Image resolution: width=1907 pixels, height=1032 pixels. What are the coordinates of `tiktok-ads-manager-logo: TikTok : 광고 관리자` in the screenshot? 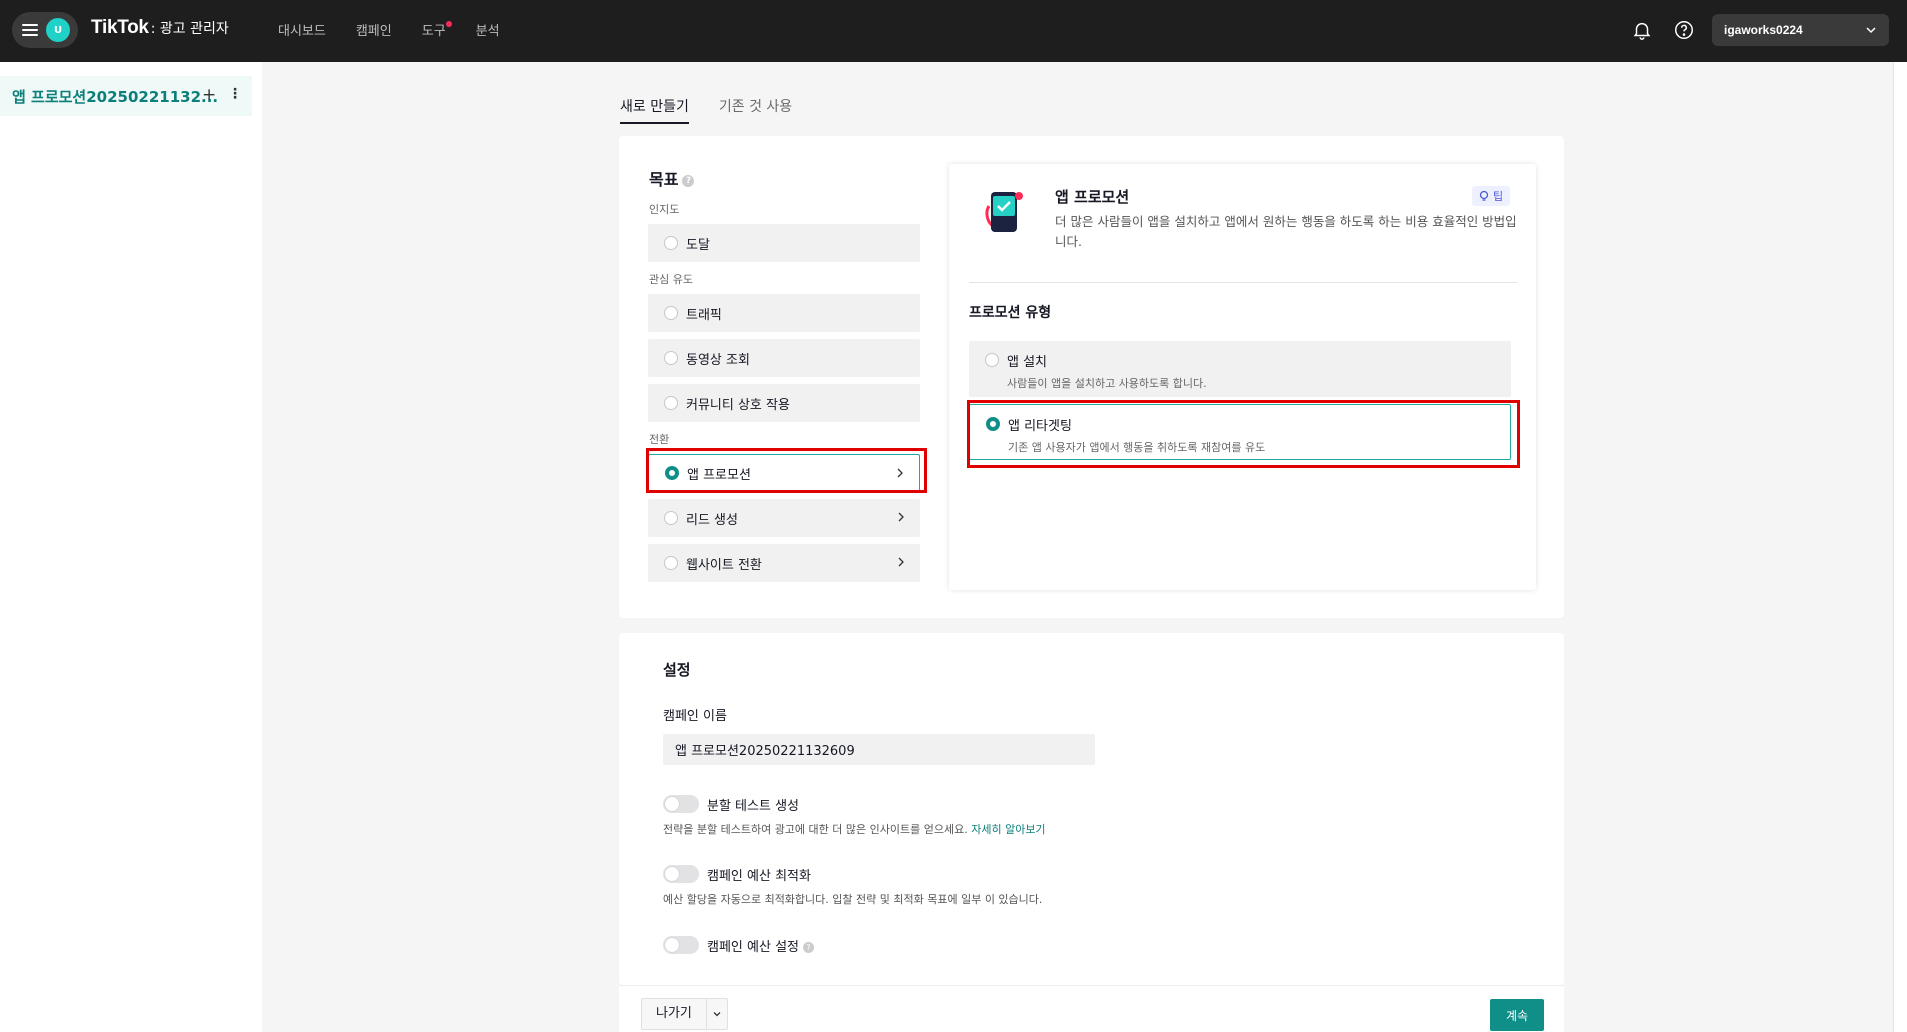 It's located at (160, 28).